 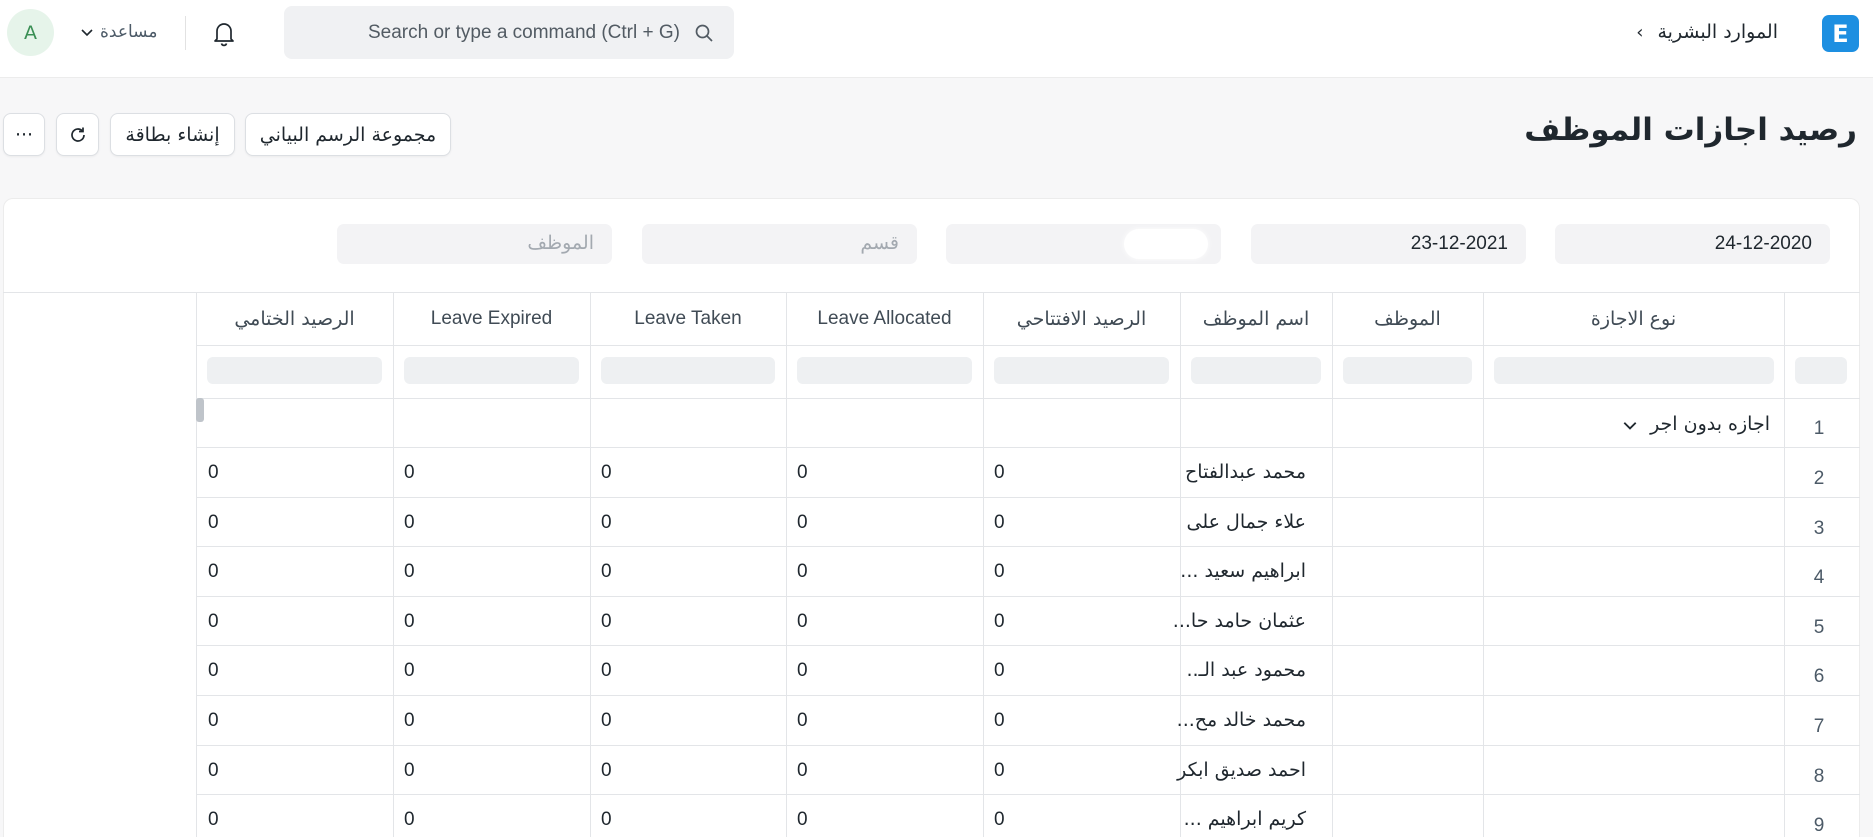 What do you see at coordinates (779, 244) in the screenshot?
I see `department-filter: قسم` at bounding box center [779, 244].